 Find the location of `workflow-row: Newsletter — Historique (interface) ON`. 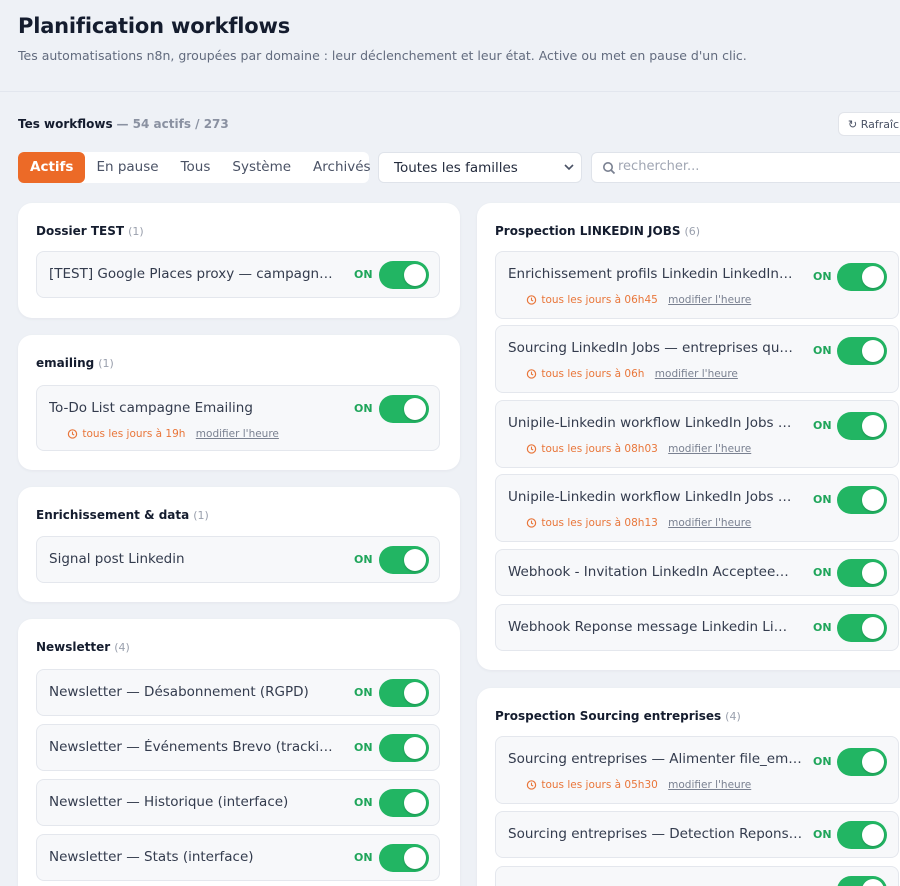

workflow-row: Newsletter — Historique (interface) ON is located at coordinates (238, 802).